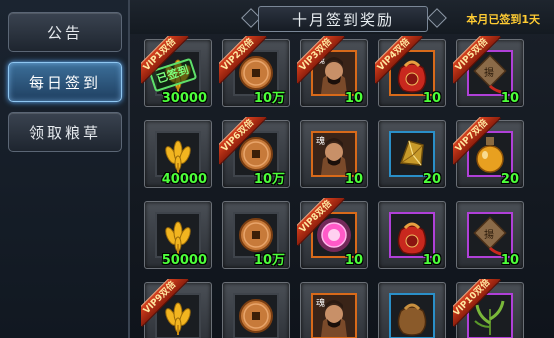 The height and width of the screenshot is (338, 554). I want to click on vip-double-label: VIP8双倍, so click(321, 222).